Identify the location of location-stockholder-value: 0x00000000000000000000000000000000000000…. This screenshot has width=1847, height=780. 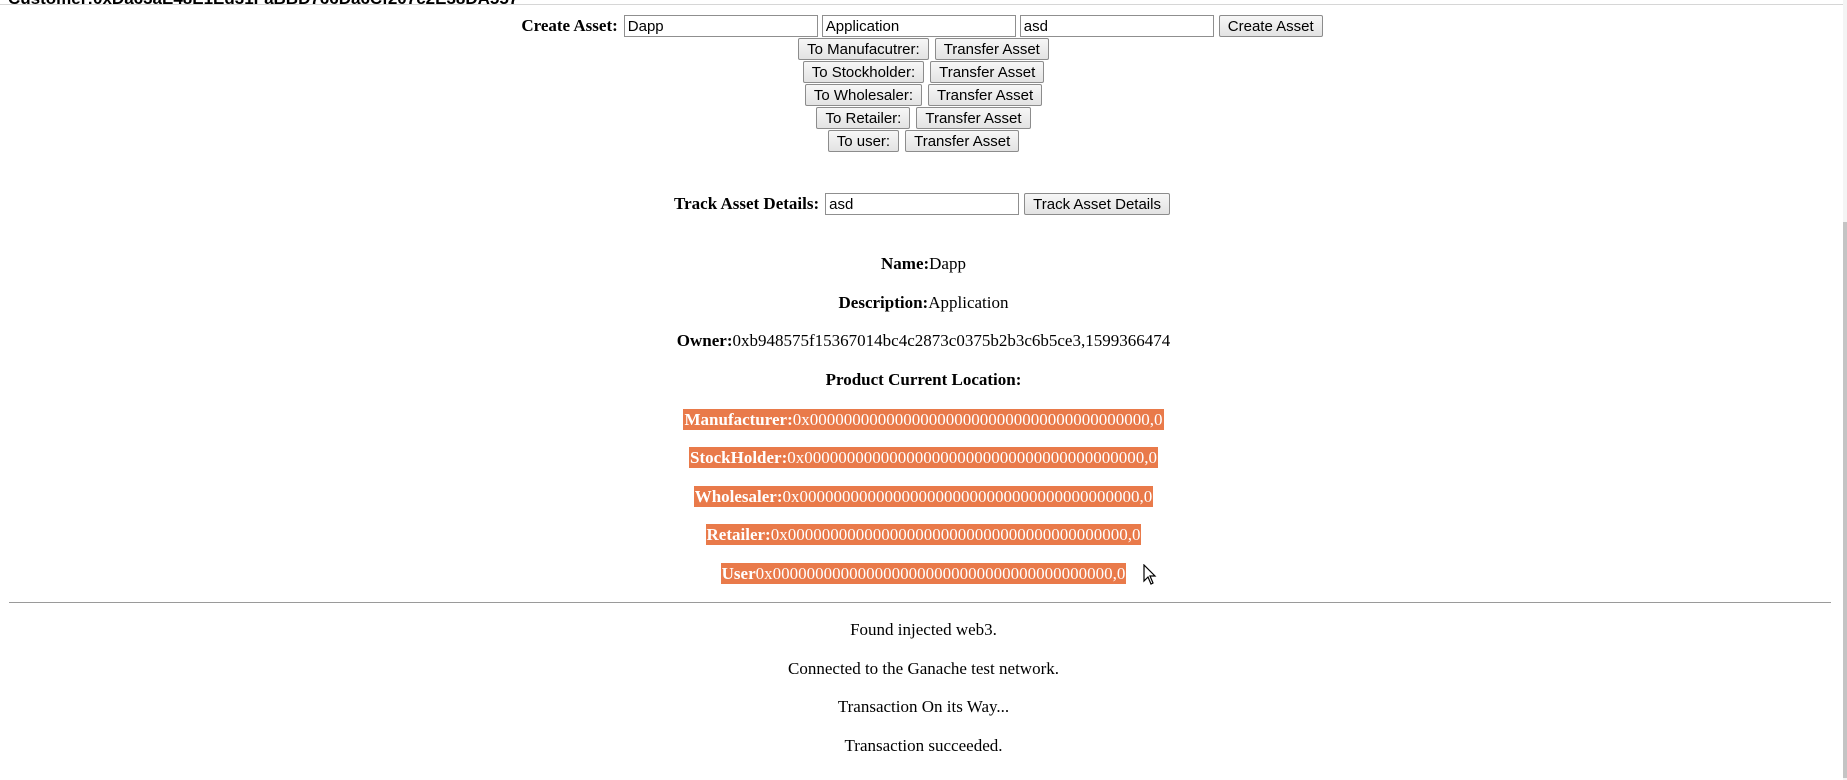
(972, 457).